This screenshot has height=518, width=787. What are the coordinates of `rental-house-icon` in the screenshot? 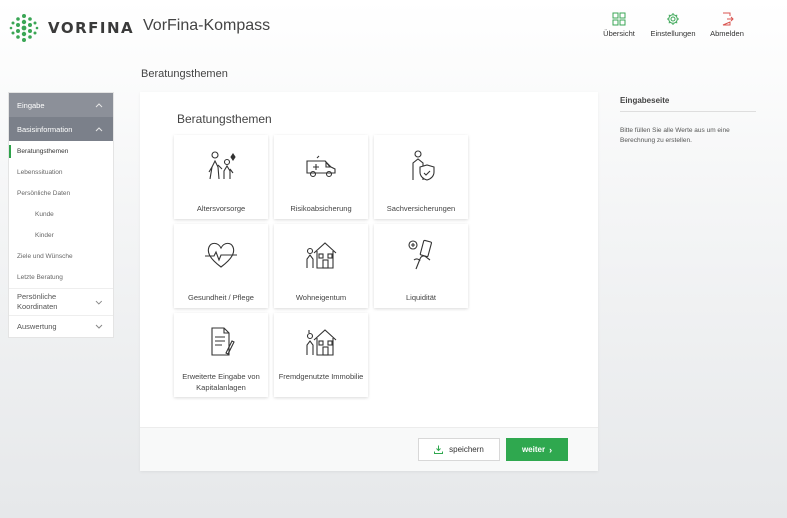 It's located at (321, 342).